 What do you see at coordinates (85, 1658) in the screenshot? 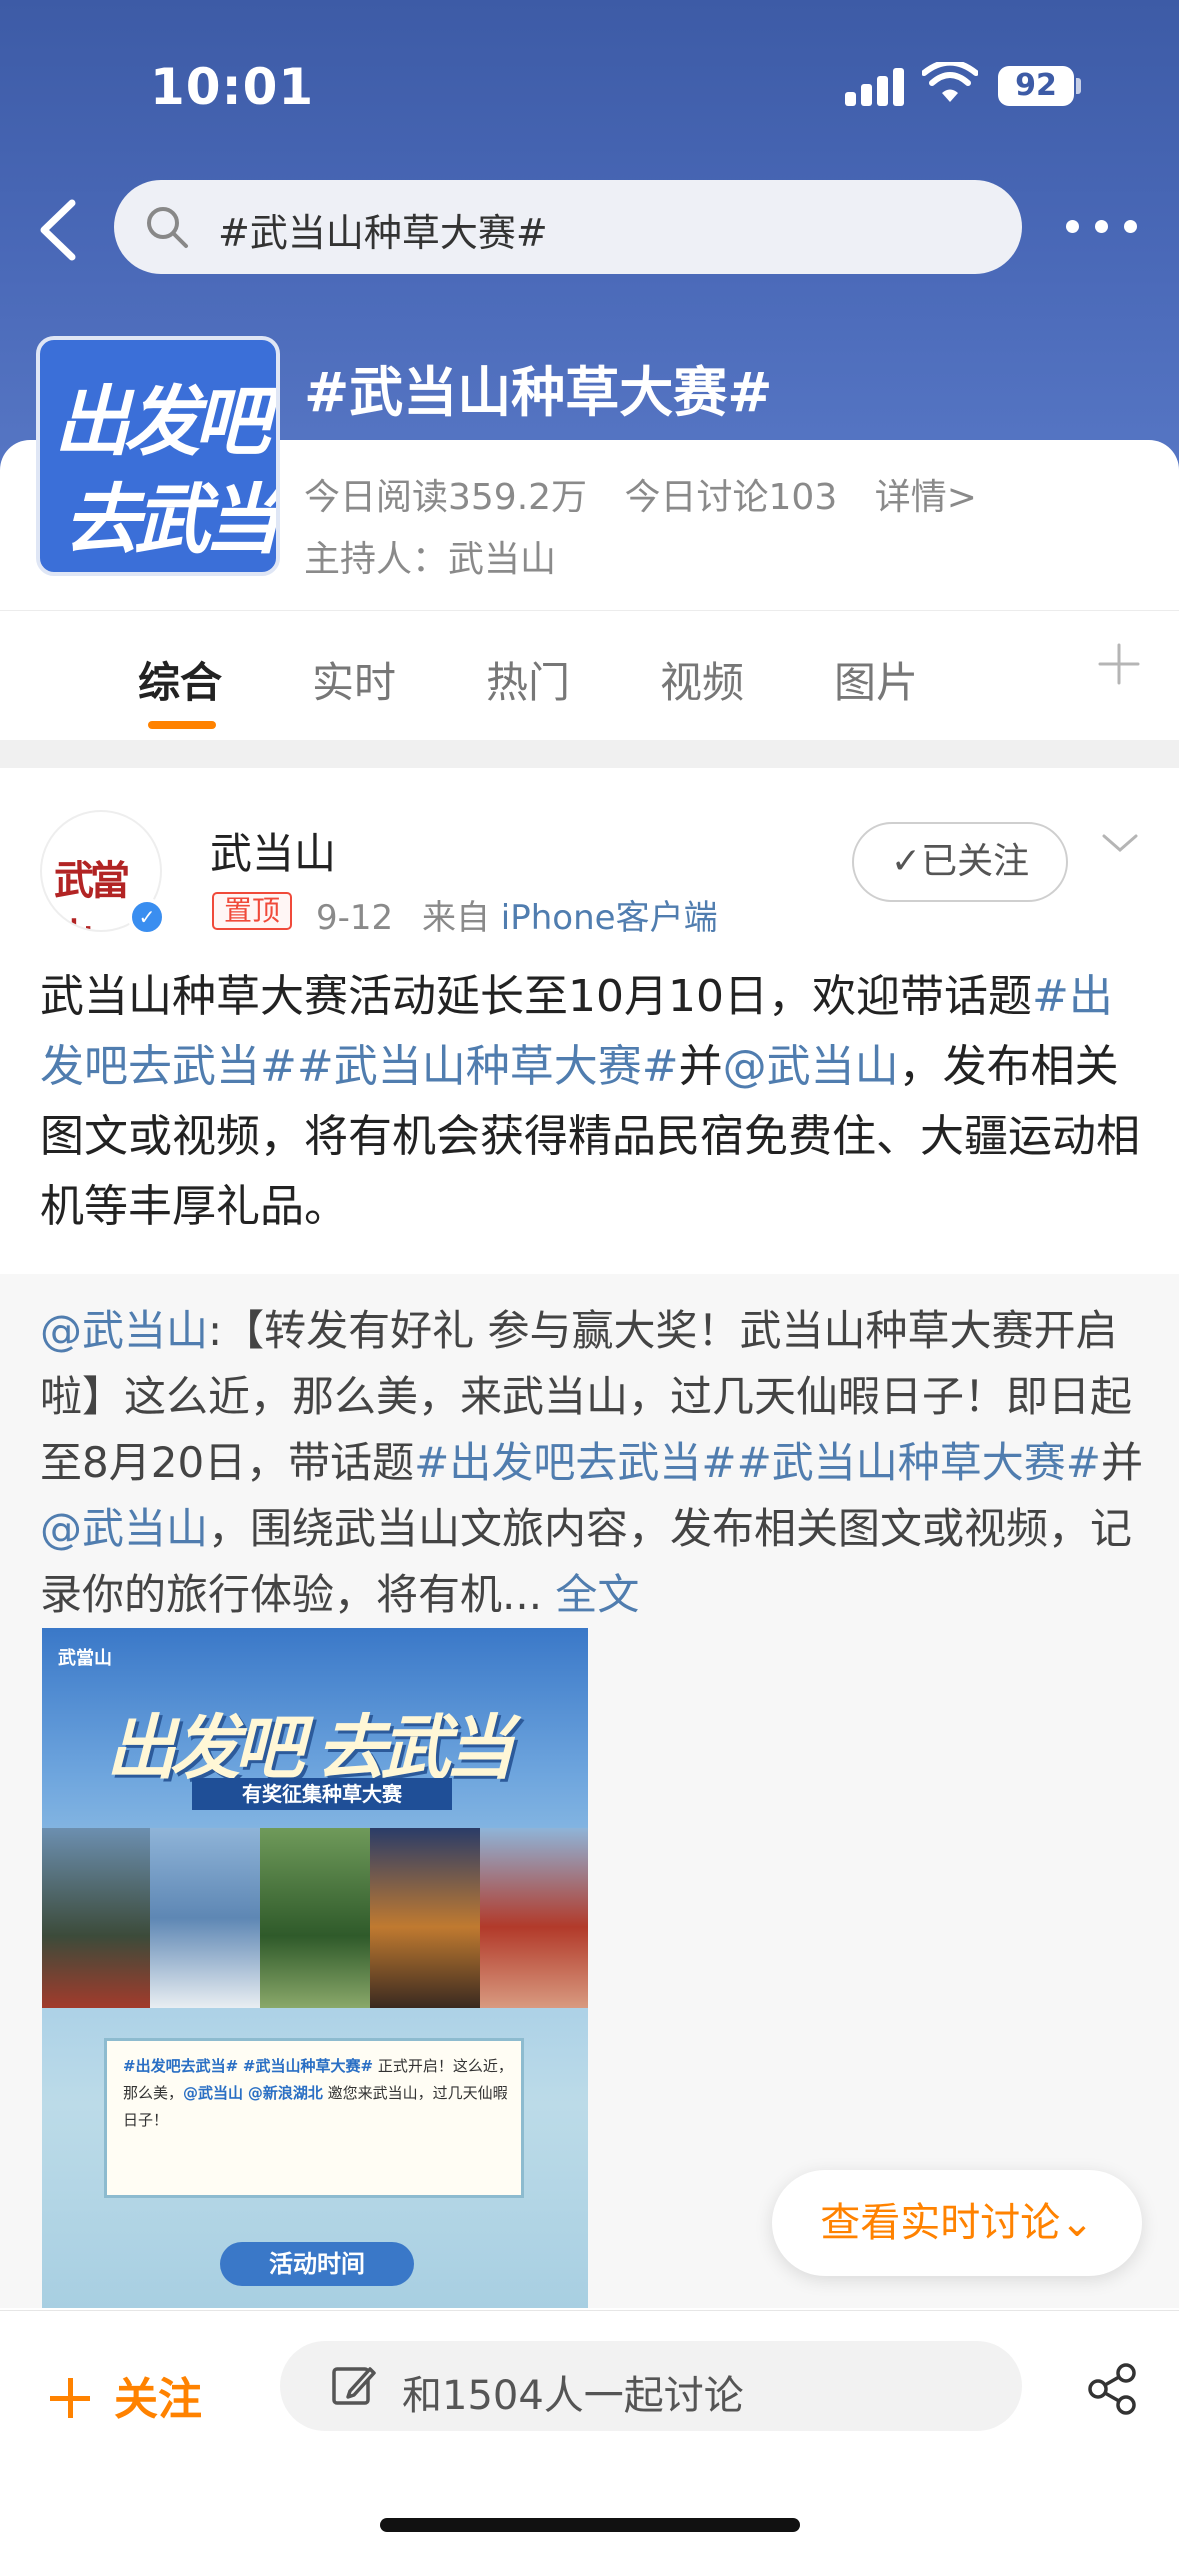
I see `poster-badge: 武當山` at bounding box center [85, 1658].